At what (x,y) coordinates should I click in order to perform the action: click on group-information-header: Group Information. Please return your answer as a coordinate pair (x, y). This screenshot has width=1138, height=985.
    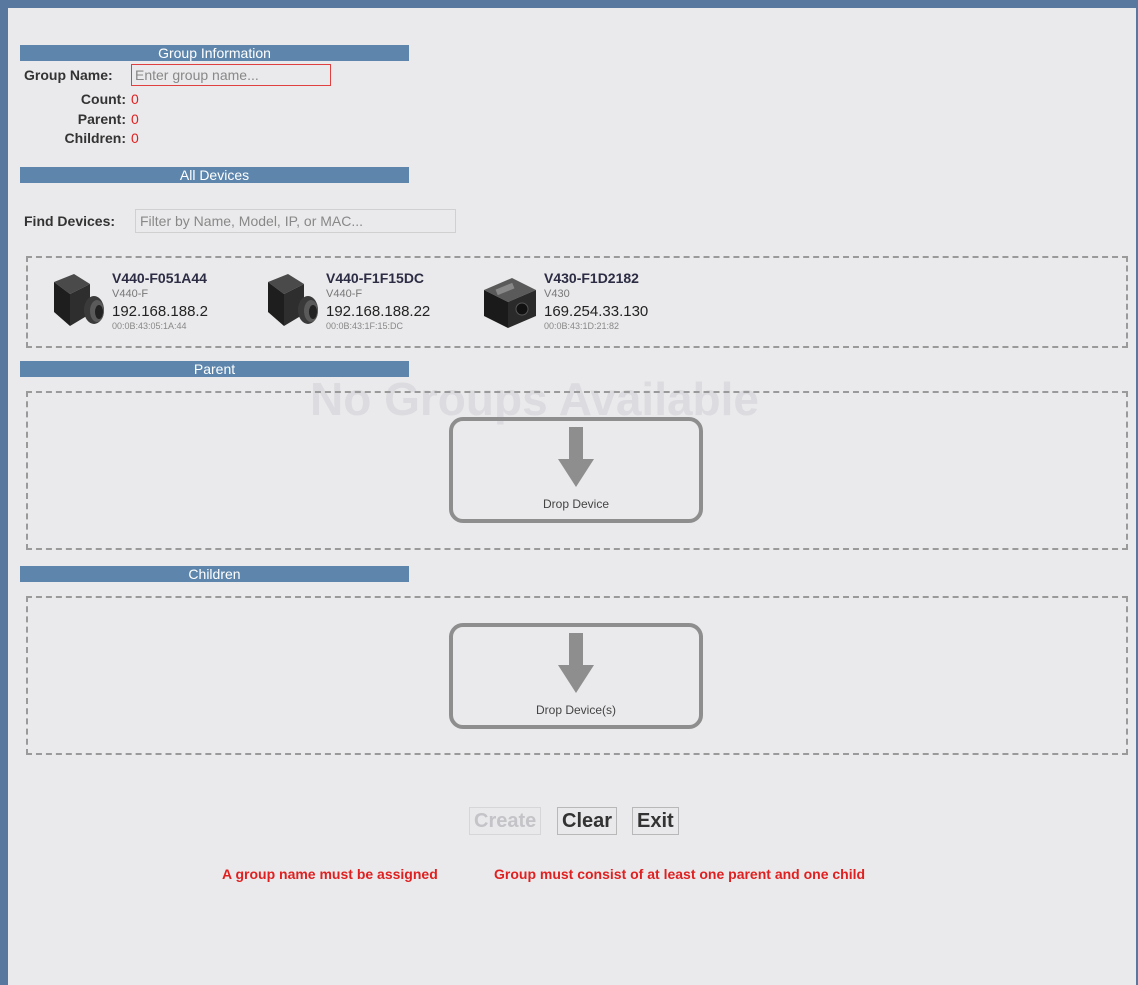
    Looking at the image, I should click on (214, 53).